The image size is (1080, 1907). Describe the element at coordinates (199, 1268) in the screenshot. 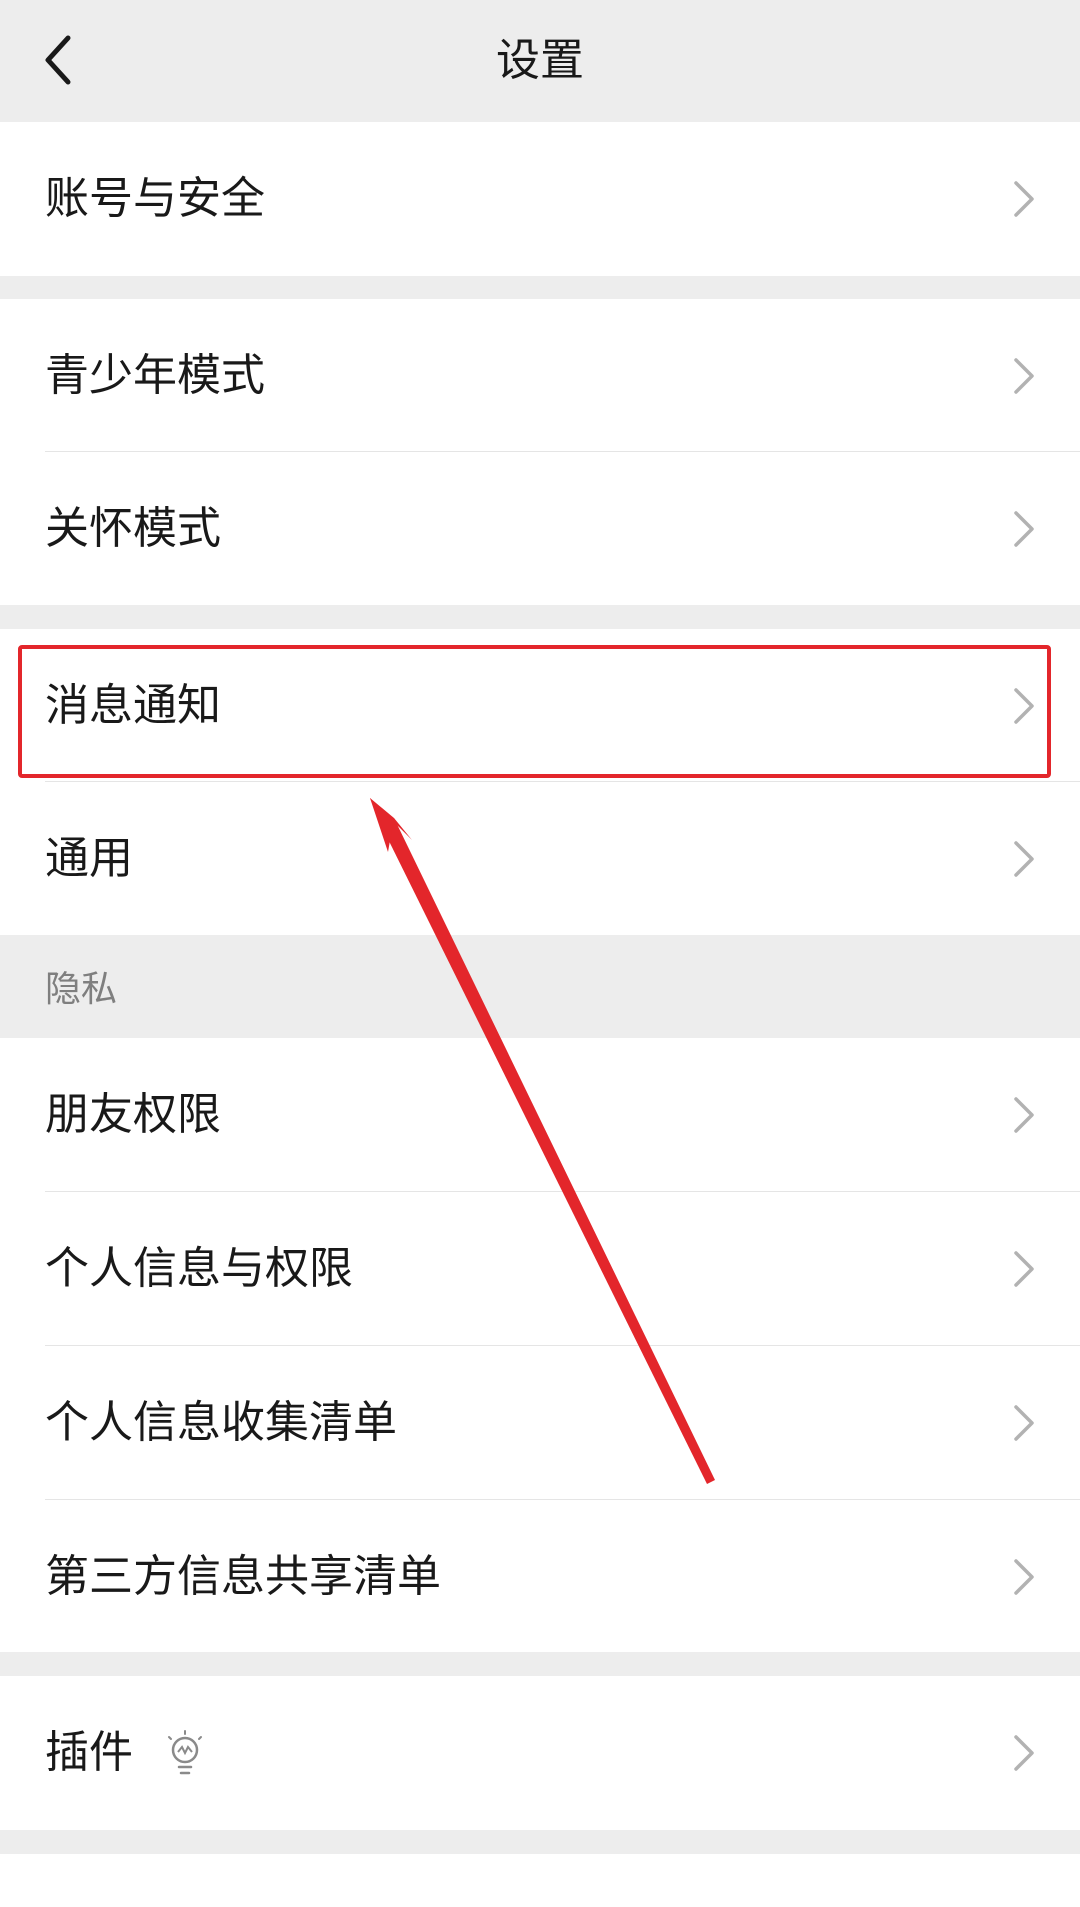

I see `settings-item-label: 个人信息与权限` at that location.